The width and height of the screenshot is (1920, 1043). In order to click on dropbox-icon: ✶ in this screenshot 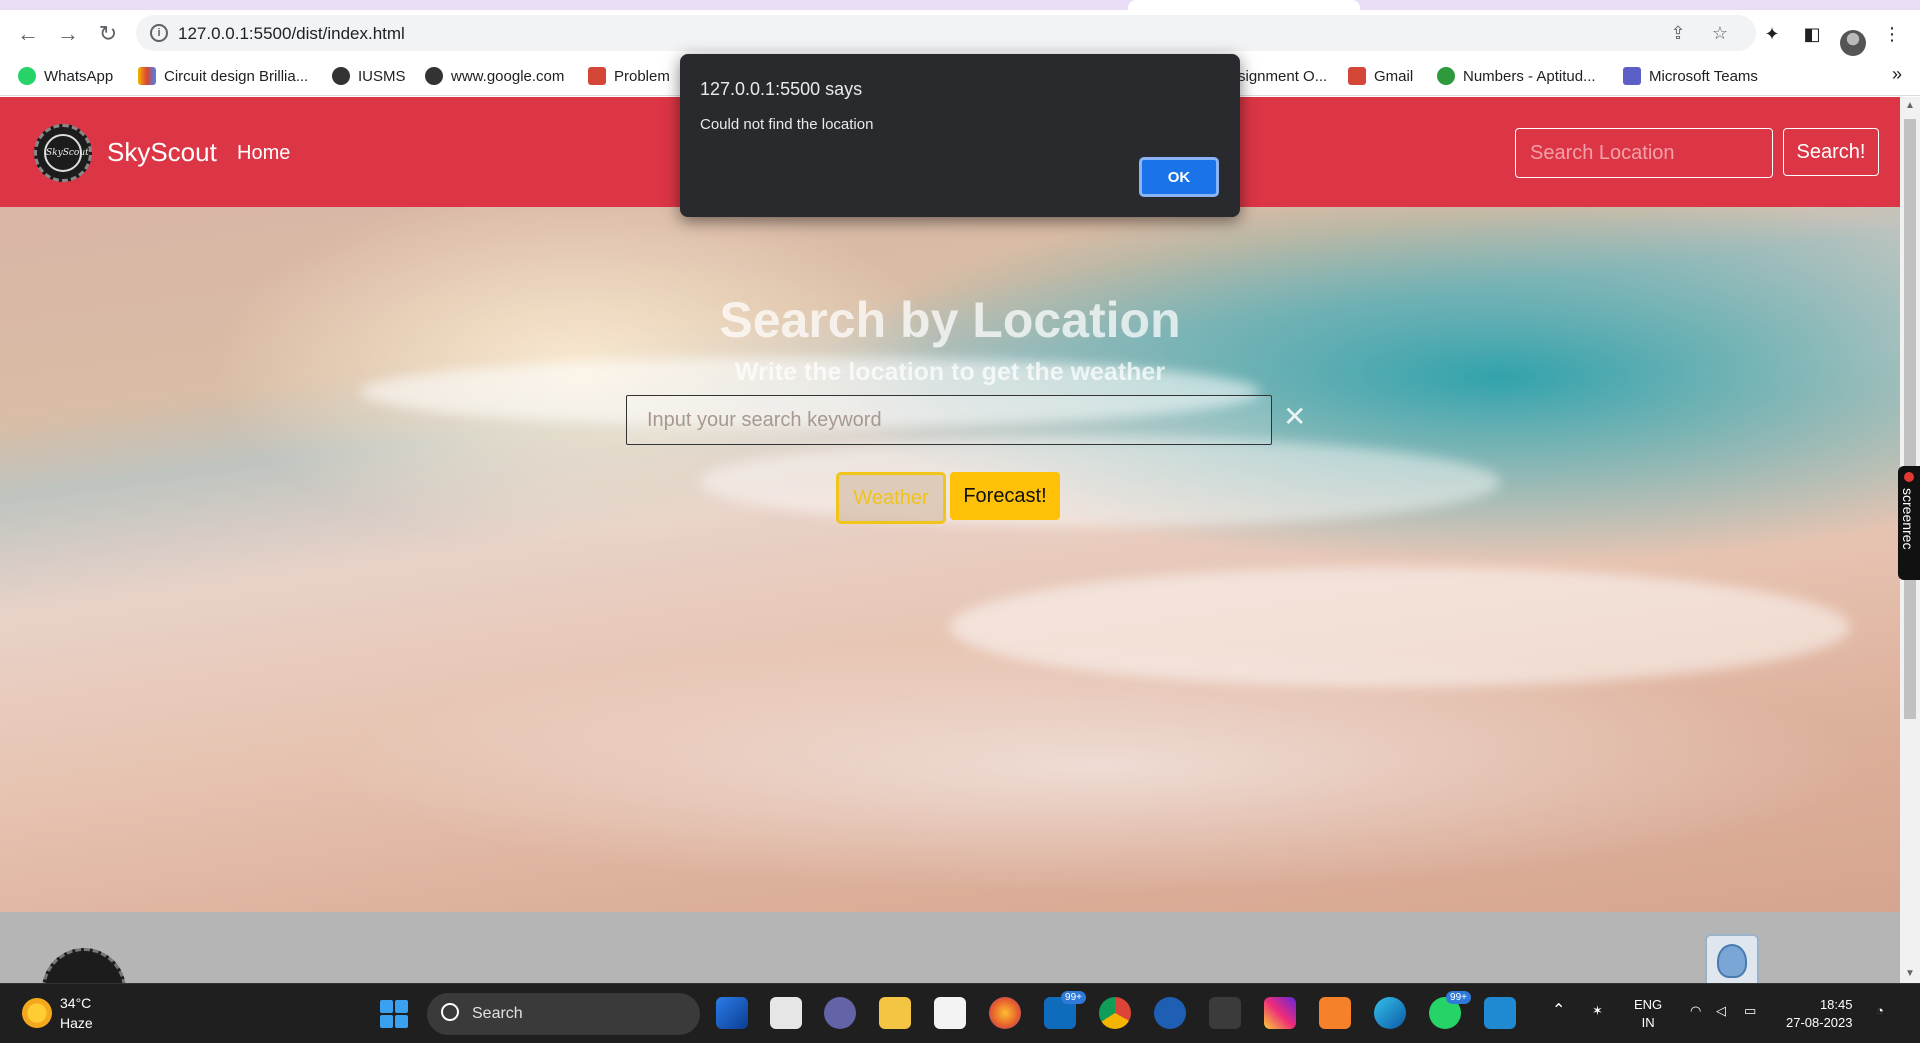, I will do `click(1597, 1011)`.